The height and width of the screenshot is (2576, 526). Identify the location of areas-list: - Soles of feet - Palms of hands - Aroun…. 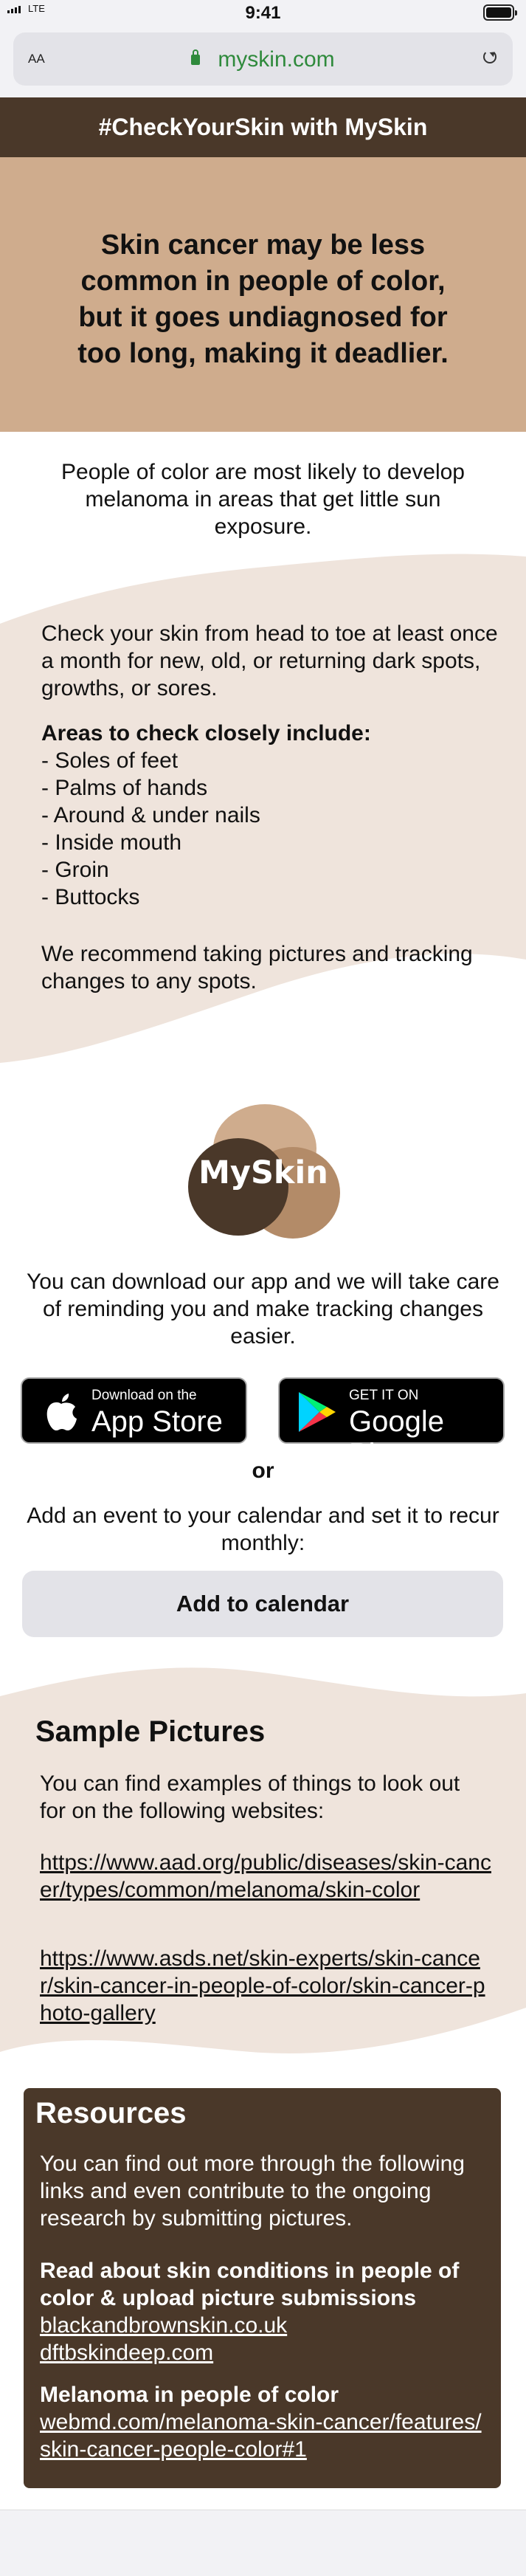
(270, 829).